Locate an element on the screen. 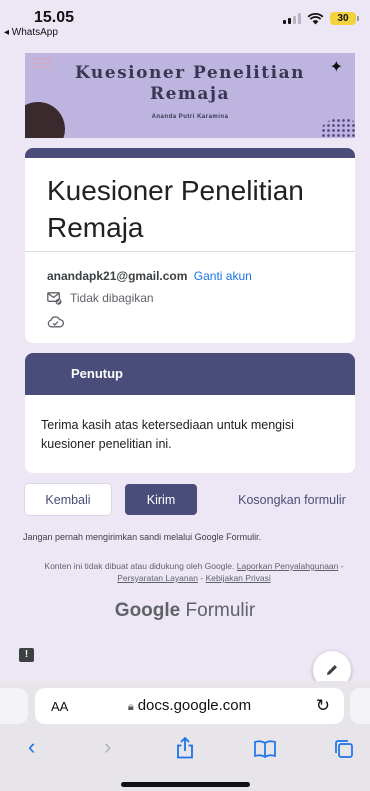  privacy-link: Kebijakan Privasi is located at coordinates (238, 578).